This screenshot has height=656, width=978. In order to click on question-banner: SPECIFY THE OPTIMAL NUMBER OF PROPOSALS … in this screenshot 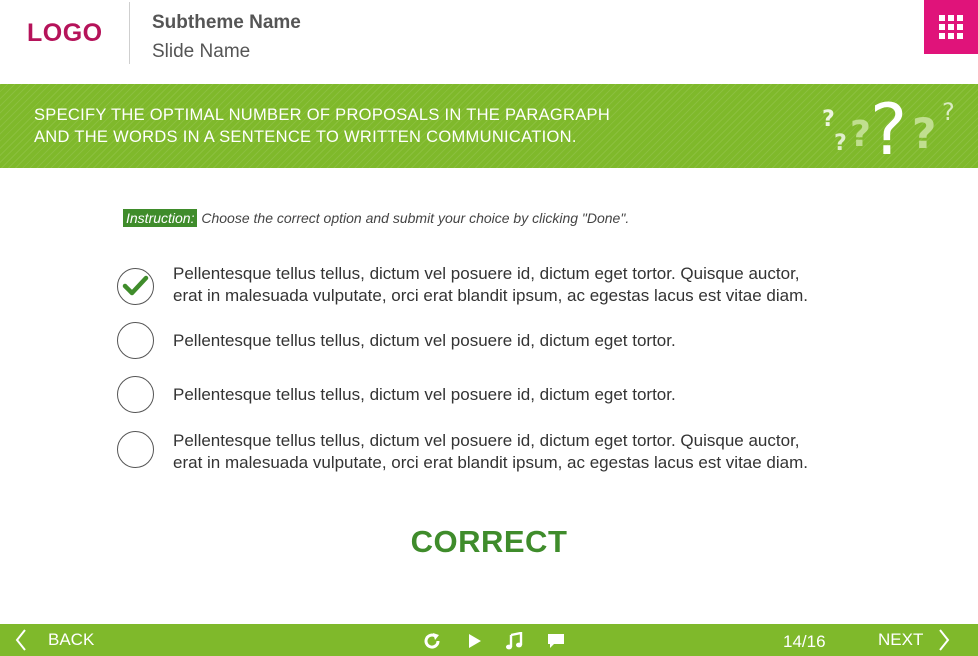, I will do `click(489, 126)`.